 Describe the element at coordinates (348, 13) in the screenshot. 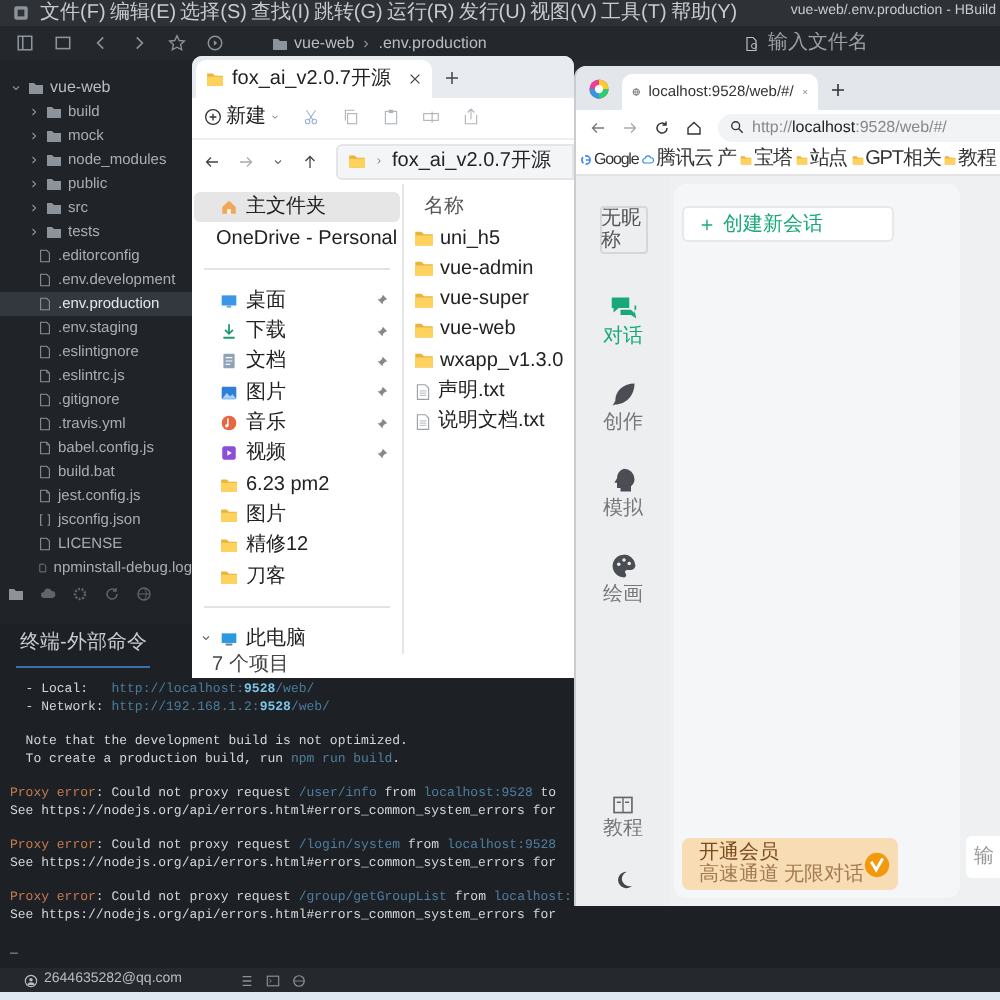

I see `menu-item: 跳转(G)` at that location.